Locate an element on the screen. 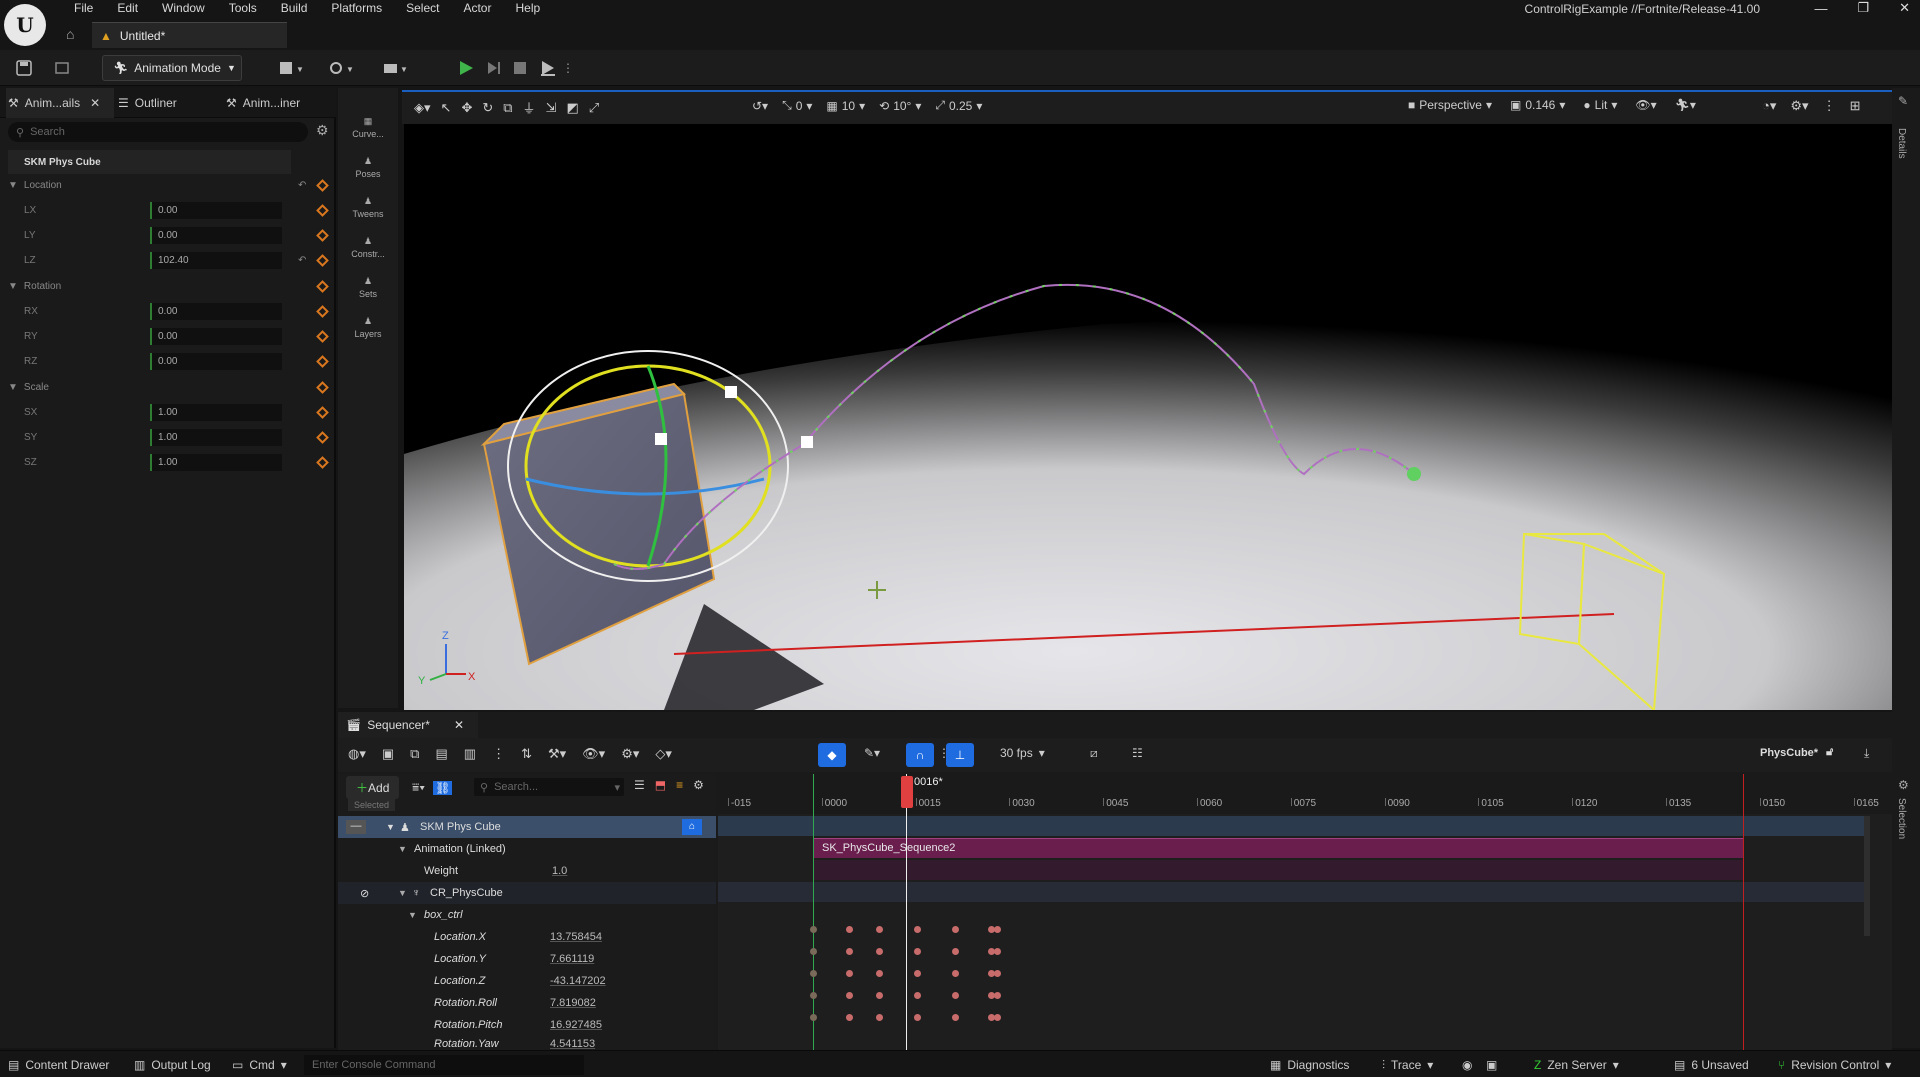 The width and height of the screenshot is (1920, 1077). grid-snap-button: ▦ 10 ▾ is located at coordinates (845, 106).